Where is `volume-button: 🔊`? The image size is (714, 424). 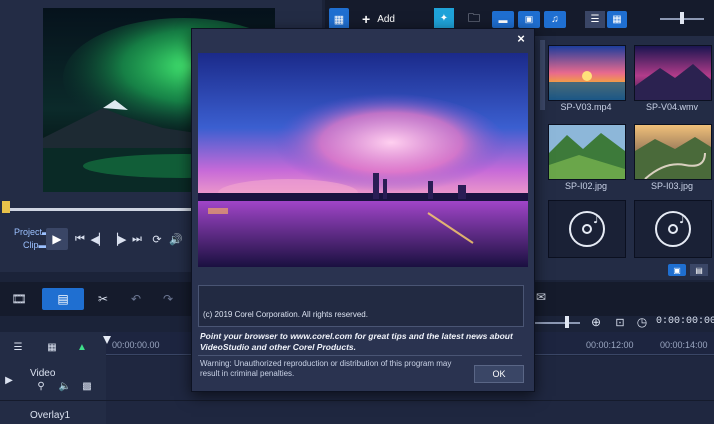 volume-button: 🔊 is located at coordinates (176, 239).